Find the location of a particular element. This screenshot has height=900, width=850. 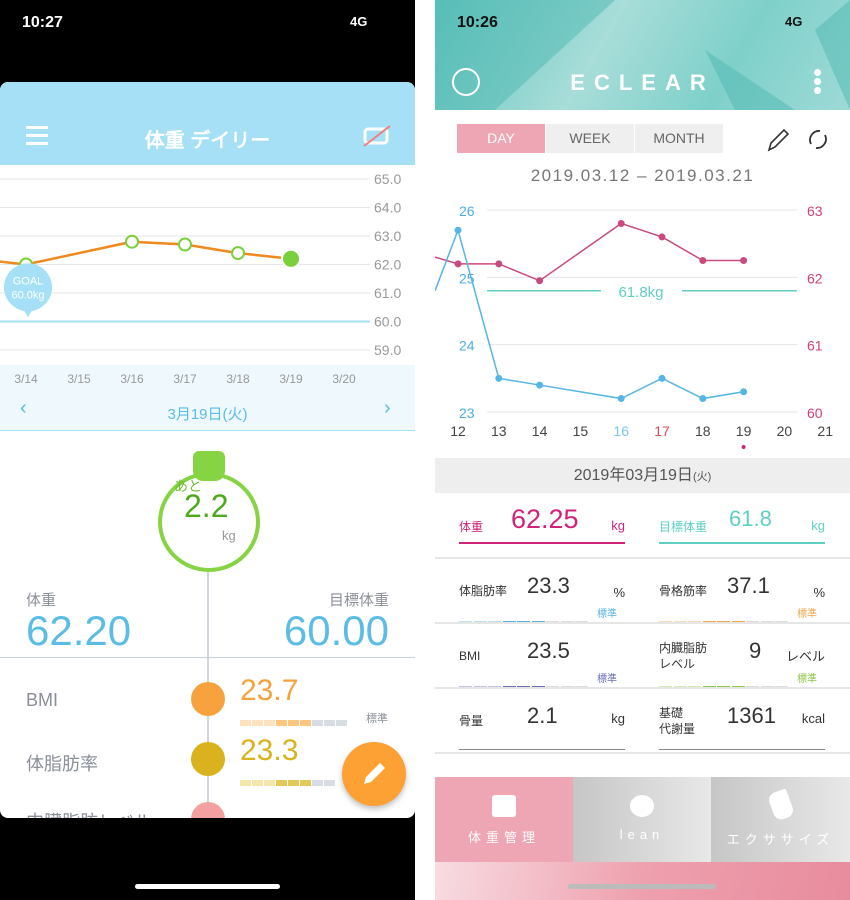

header: 体重 デイリー is located at coordinates (207, 123).